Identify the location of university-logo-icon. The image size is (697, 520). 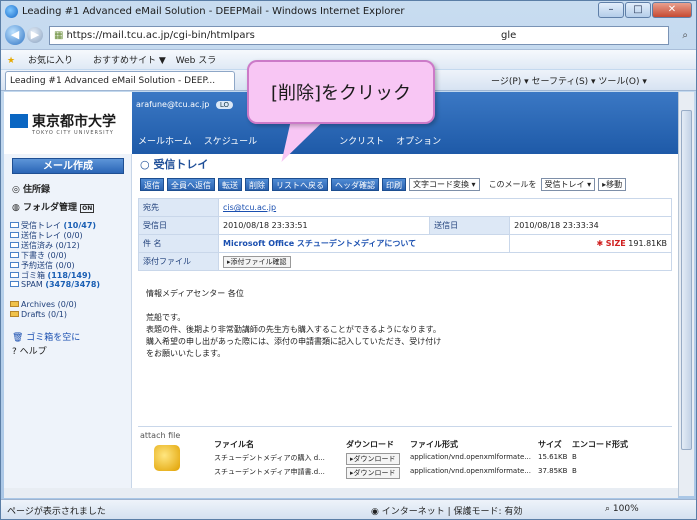
(19, 121).